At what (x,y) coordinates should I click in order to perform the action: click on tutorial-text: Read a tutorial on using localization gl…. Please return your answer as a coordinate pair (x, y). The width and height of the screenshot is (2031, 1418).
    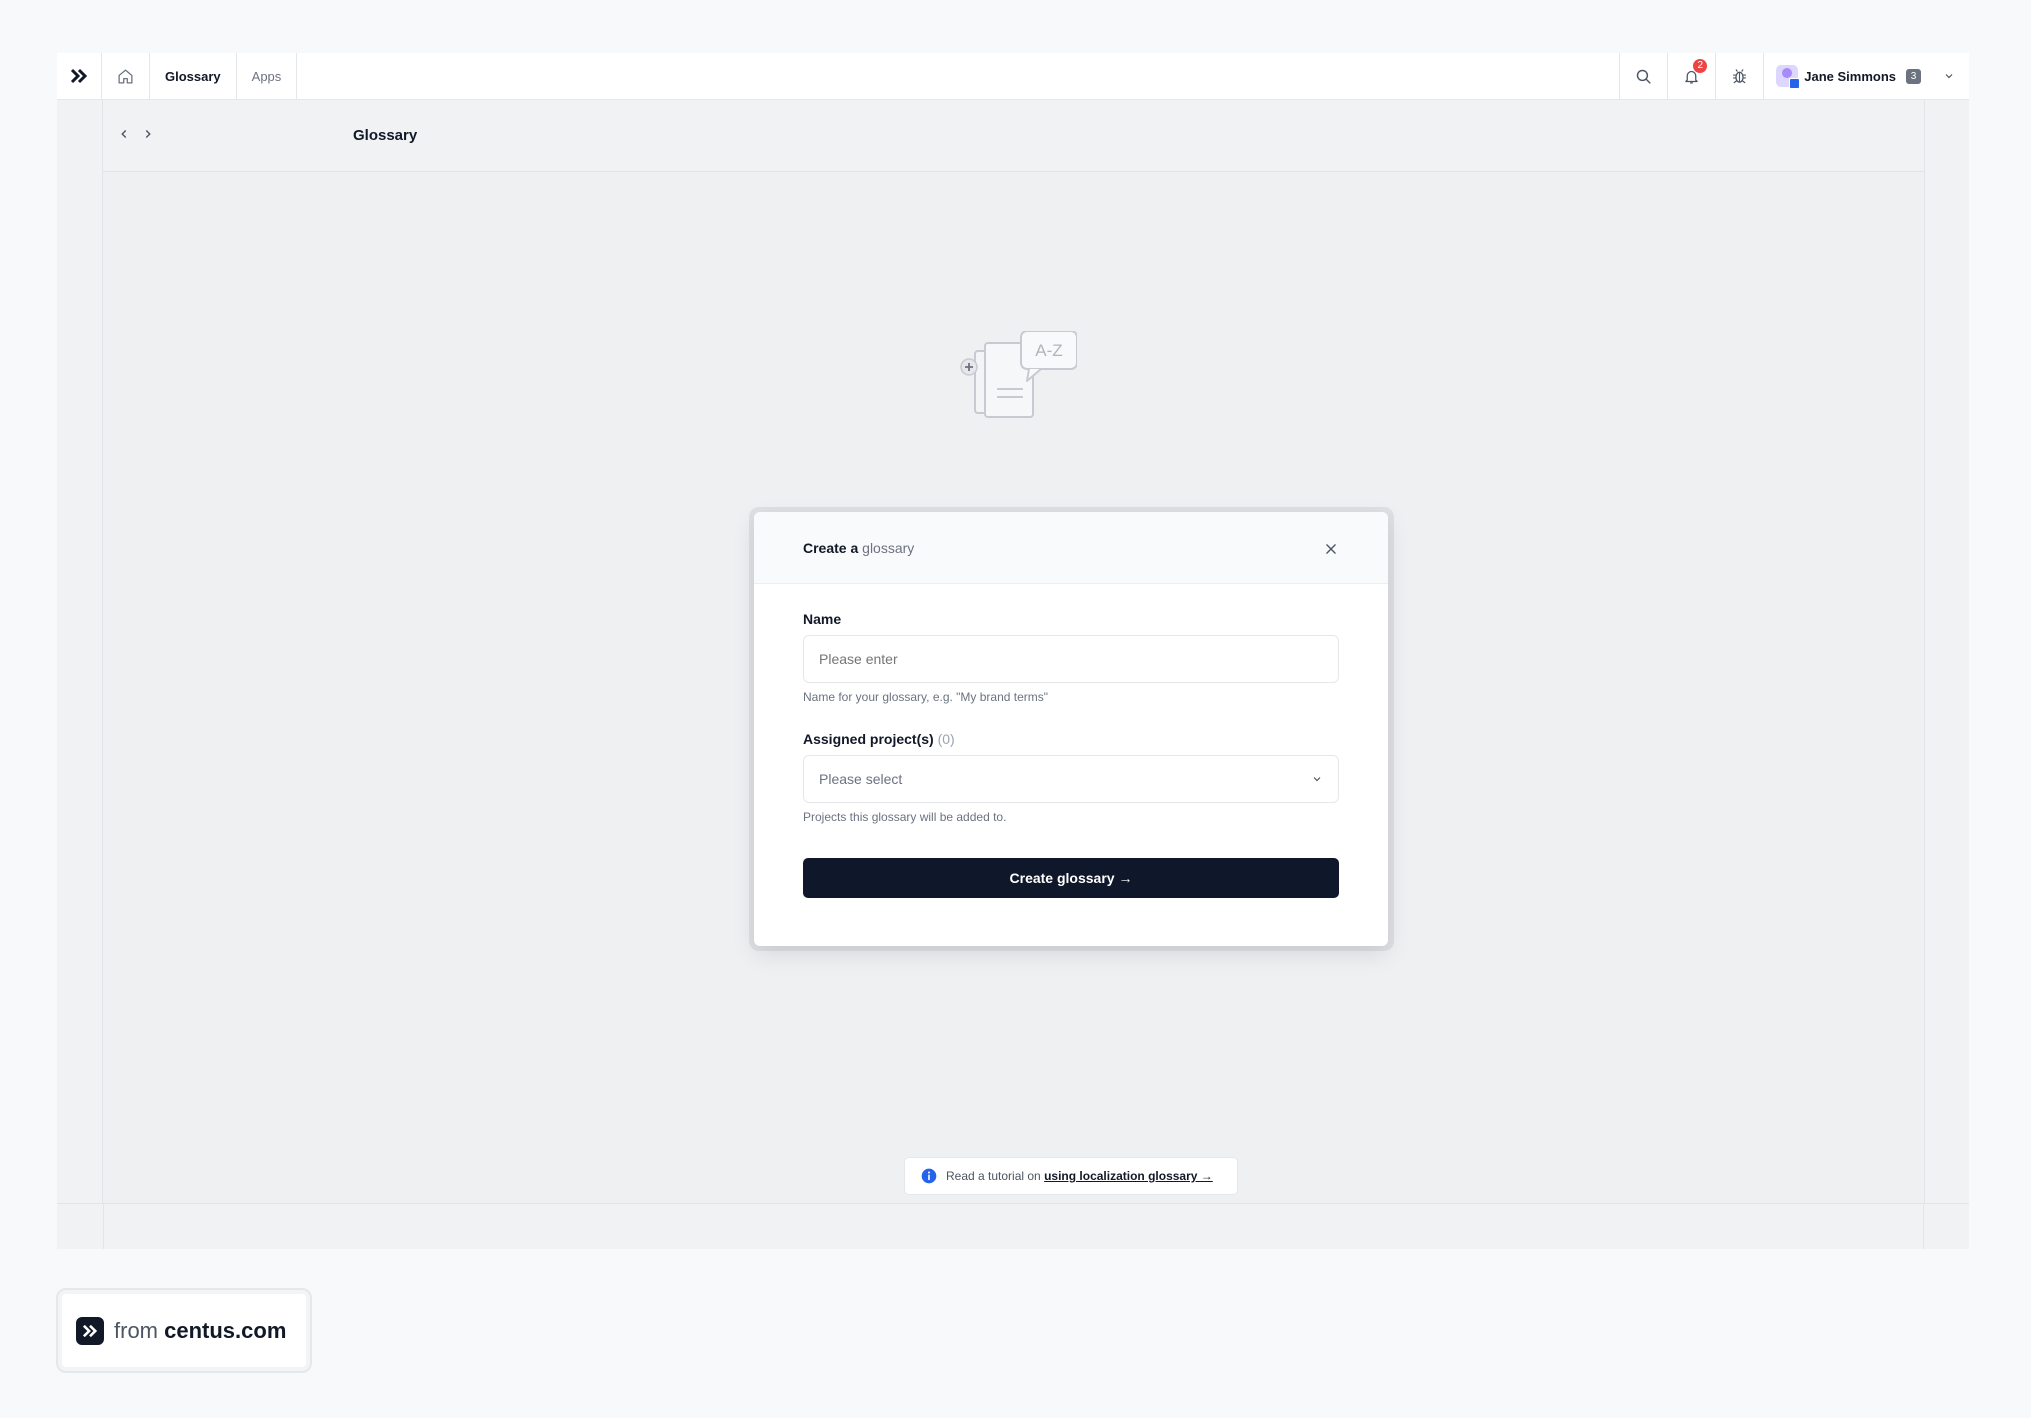
    Looking at the image, I should click on (1079, 1176).